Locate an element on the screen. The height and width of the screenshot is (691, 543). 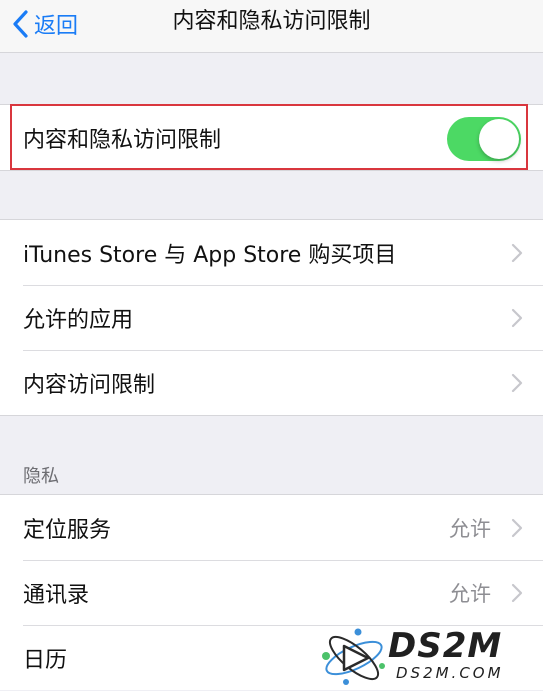
toggle-knob is located at coordinates (499, 138).